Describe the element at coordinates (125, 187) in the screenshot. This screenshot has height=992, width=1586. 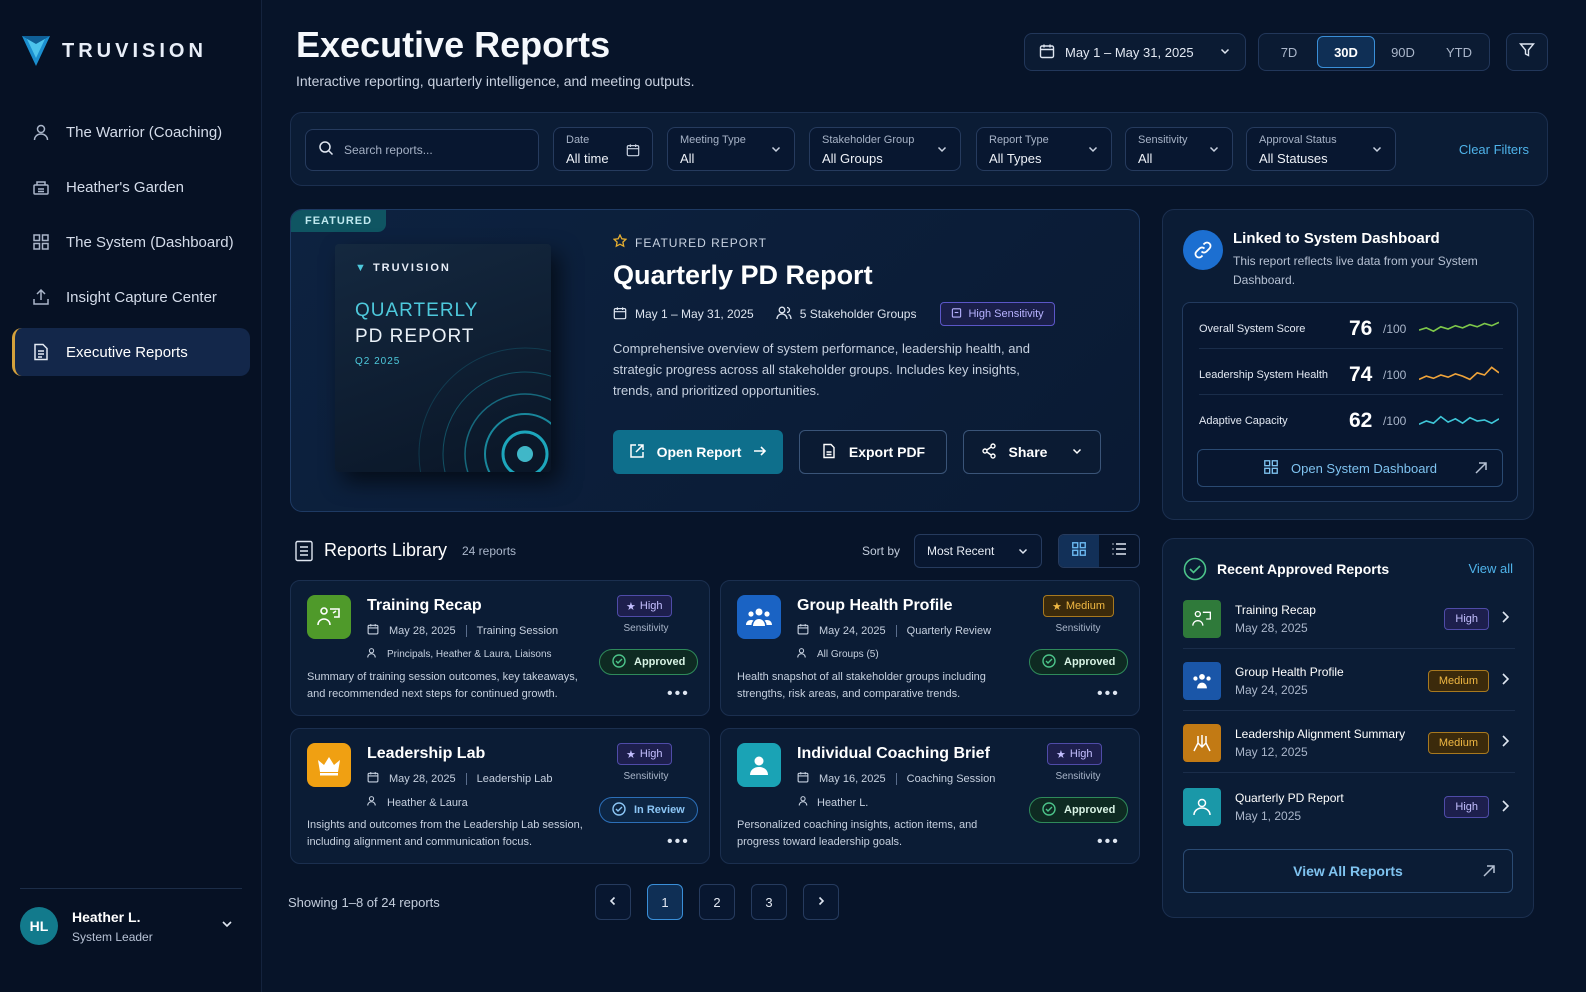
I see `sidebar-item-label: Heather's Garden` at that location.